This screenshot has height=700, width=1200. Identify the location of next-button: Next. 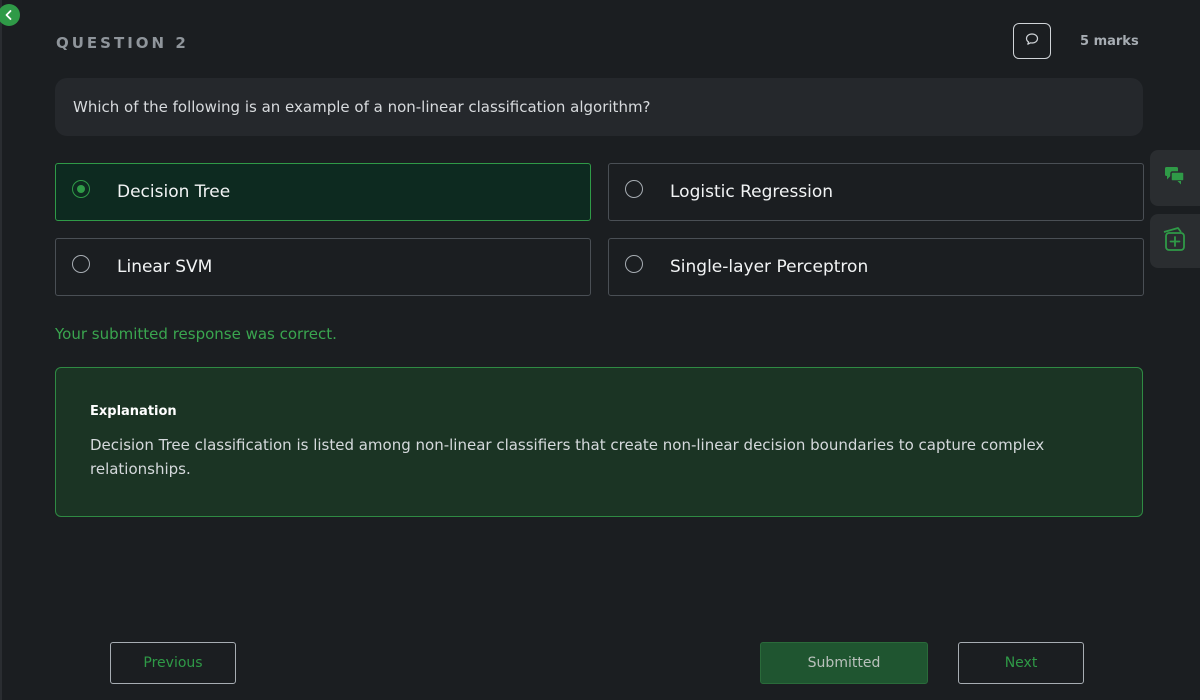
(1021, 663).